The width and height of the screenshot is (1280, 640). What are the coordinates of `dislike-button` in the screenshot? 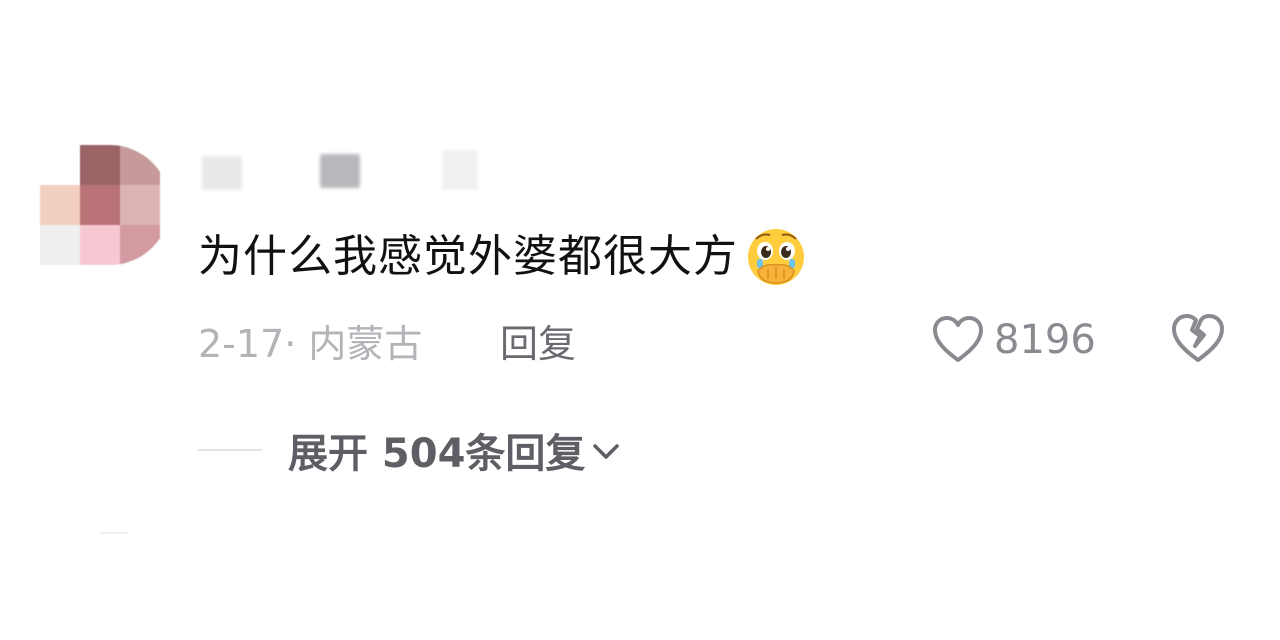 It's located at (1198, 338).